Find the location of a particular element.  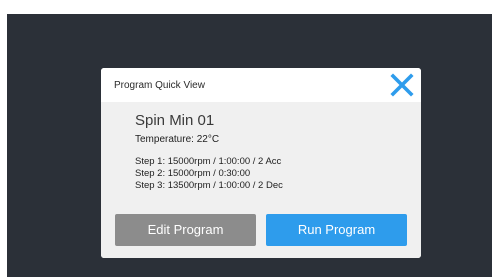

dialog-header: Program Quick View is located at coordinates (261, 85).